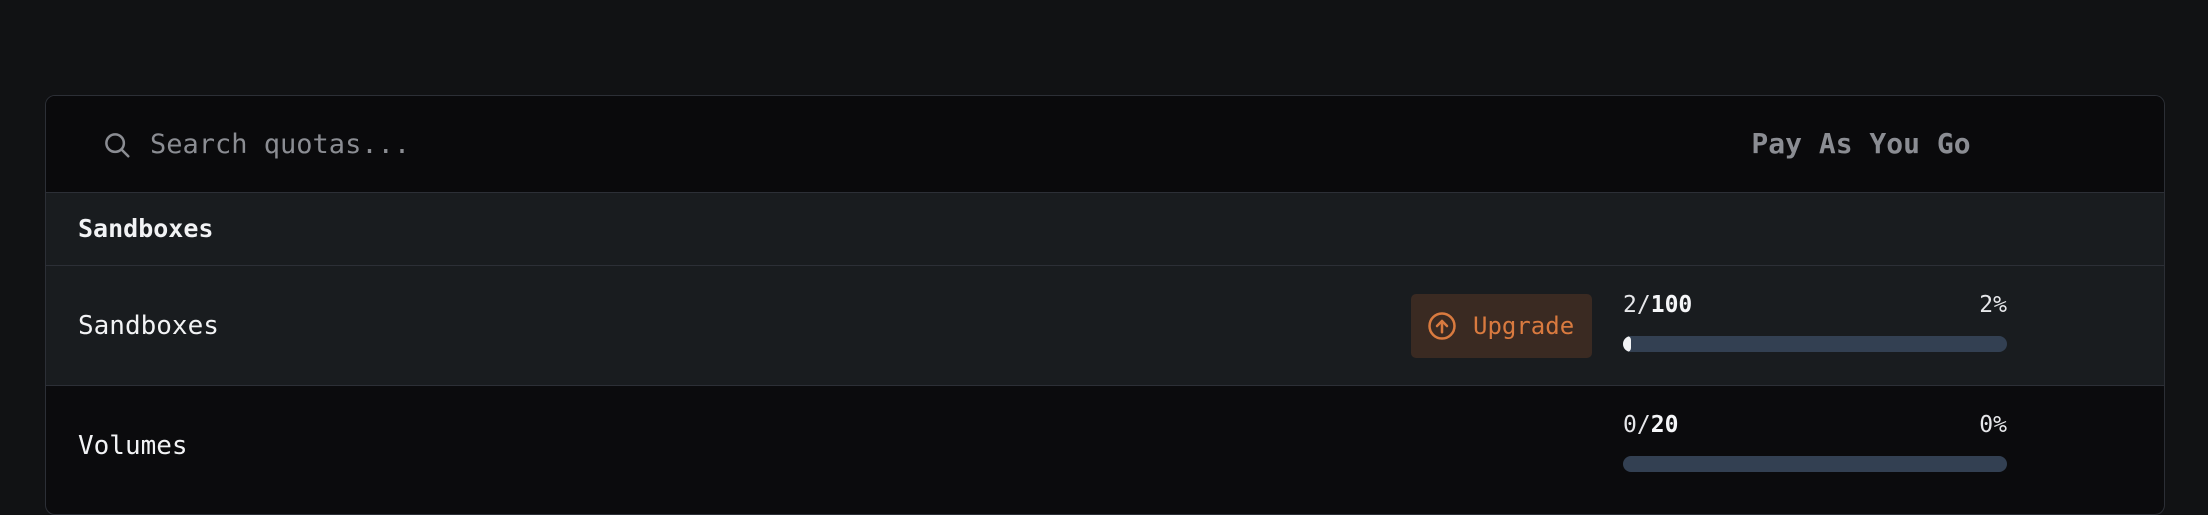 This screenshot has height=515, width=2208. What do you see at coordinates (146, 228) in the screenshot?
I see `group-label: Sandboxes` at bounding box center [146, 228].